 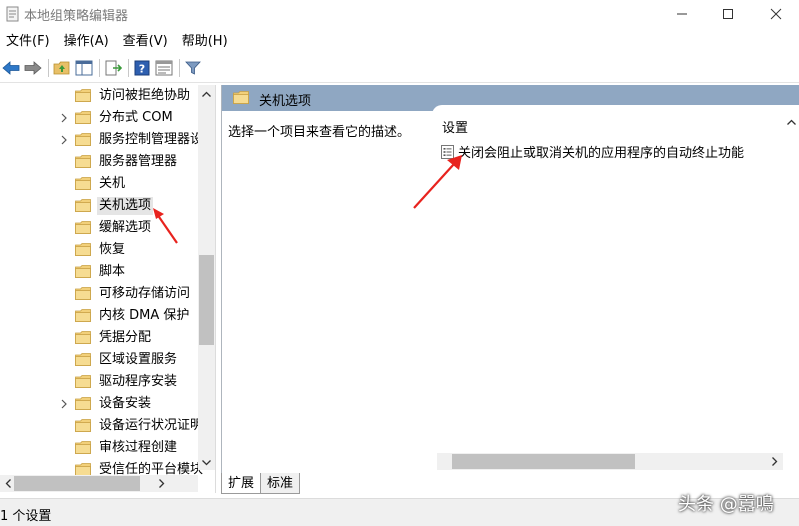 I want to click on close-button, so click(x=776, y=14).